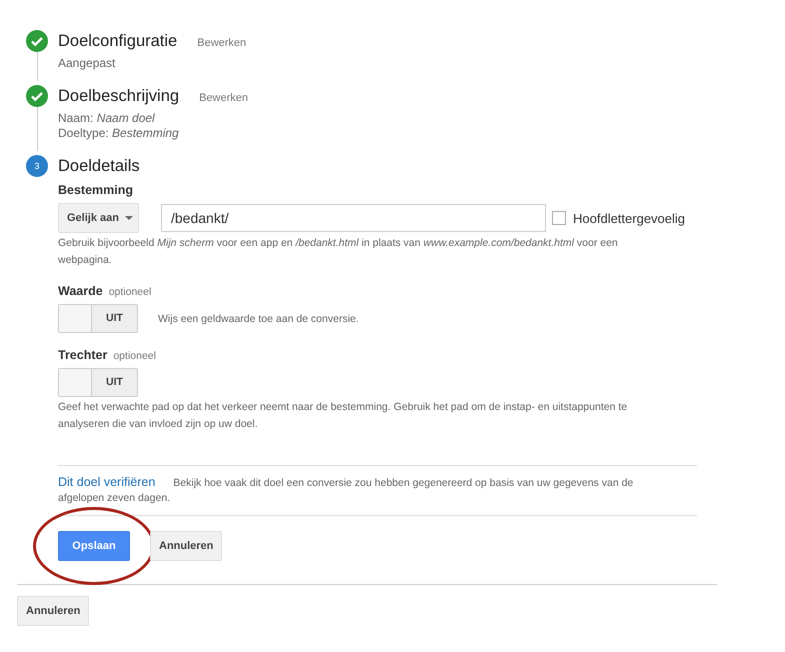 This screenshot has width=785, height=652. I want to click on match-dropdown: Gelijk aan, so click(98, 218).